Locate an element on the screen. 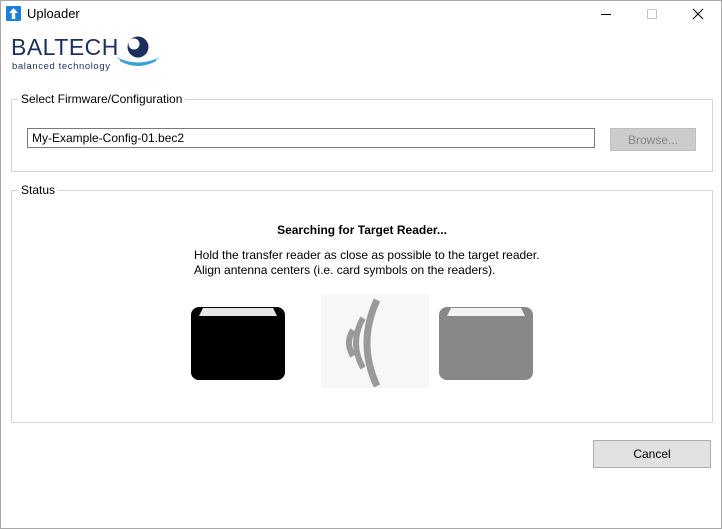  wireless-signal-icon is located at coordinates (375, 341).